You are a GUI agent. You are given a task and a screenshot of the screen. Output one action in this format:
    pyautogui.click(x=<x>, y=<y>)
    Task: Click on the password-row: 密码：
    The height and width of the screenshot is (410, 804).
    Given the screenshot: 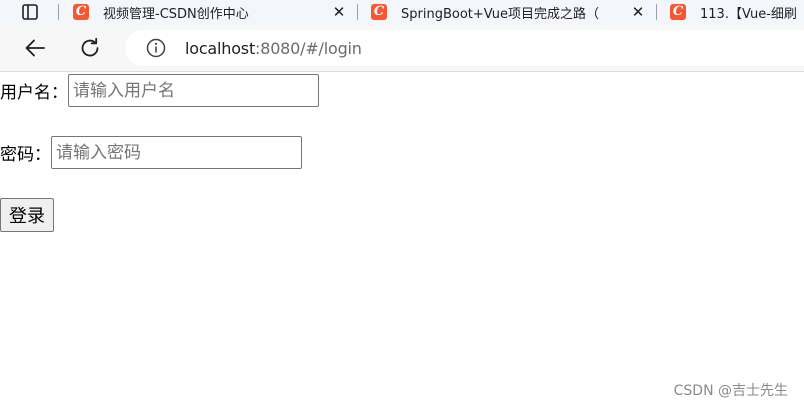 What is the action you would take?
    pyautogui.click(x=151, y=152)
    